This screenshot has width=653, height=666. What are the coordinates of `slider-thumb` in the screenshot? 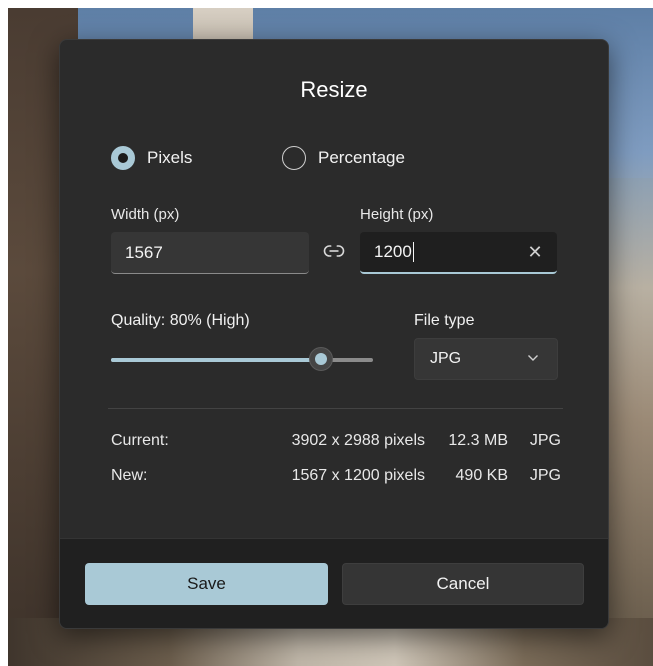 It's located at (321, 359).